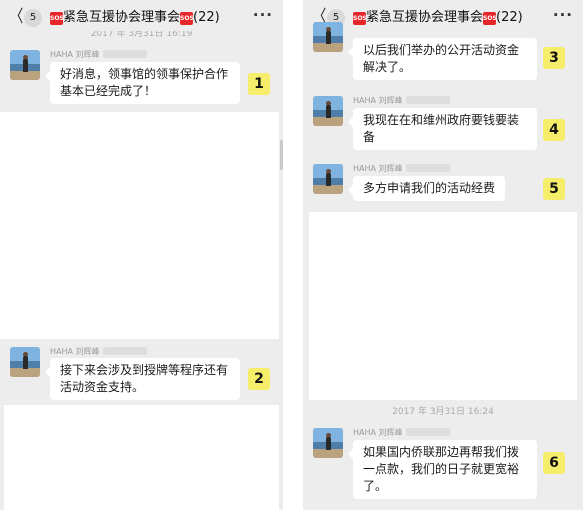 Image resolution: width=583 pixels, height=510 pixels. I want to click on message-bubble: 好消息，领事馆的领事保护合作基本已经完成了！, so click(142, 83).